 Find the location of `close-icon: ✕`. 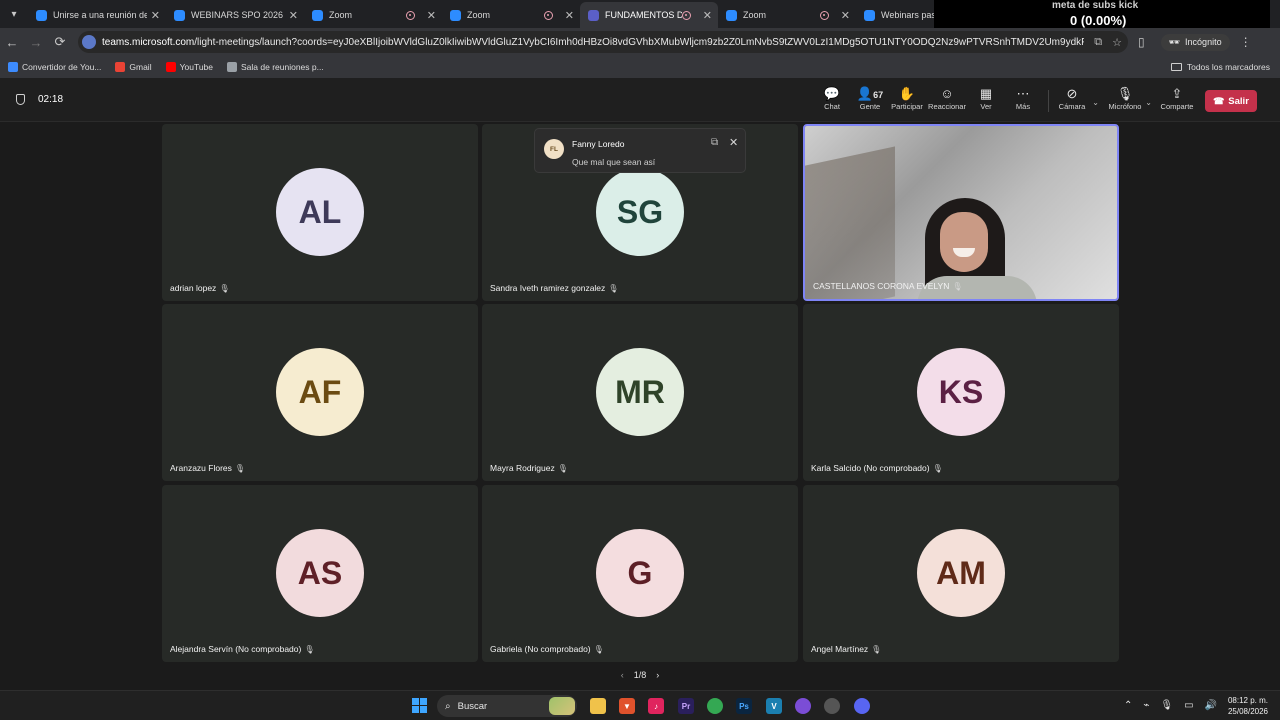

close-icon: ✕ is located at coordinates (733, 142).